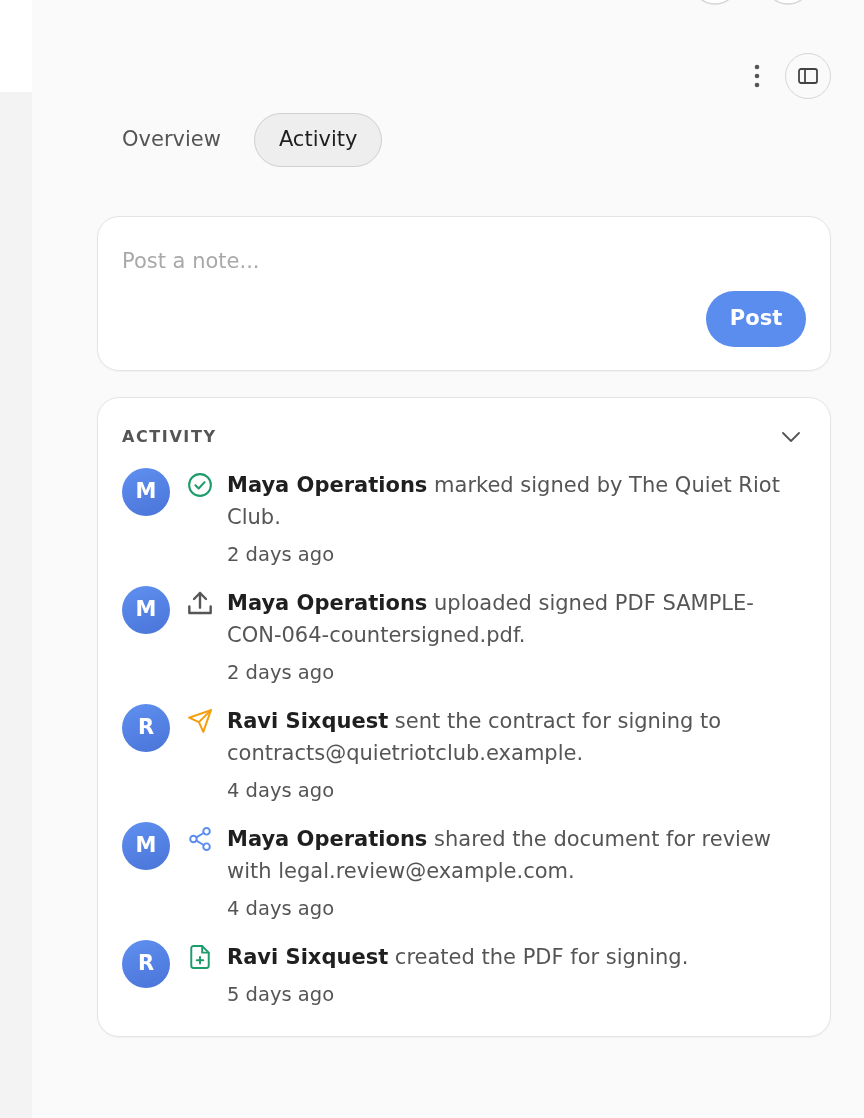 This screenshot has width=864, height=1118. Describe the element at coordinates (200, 485) in the screenshot. I see `check-circle-icon` at that location.